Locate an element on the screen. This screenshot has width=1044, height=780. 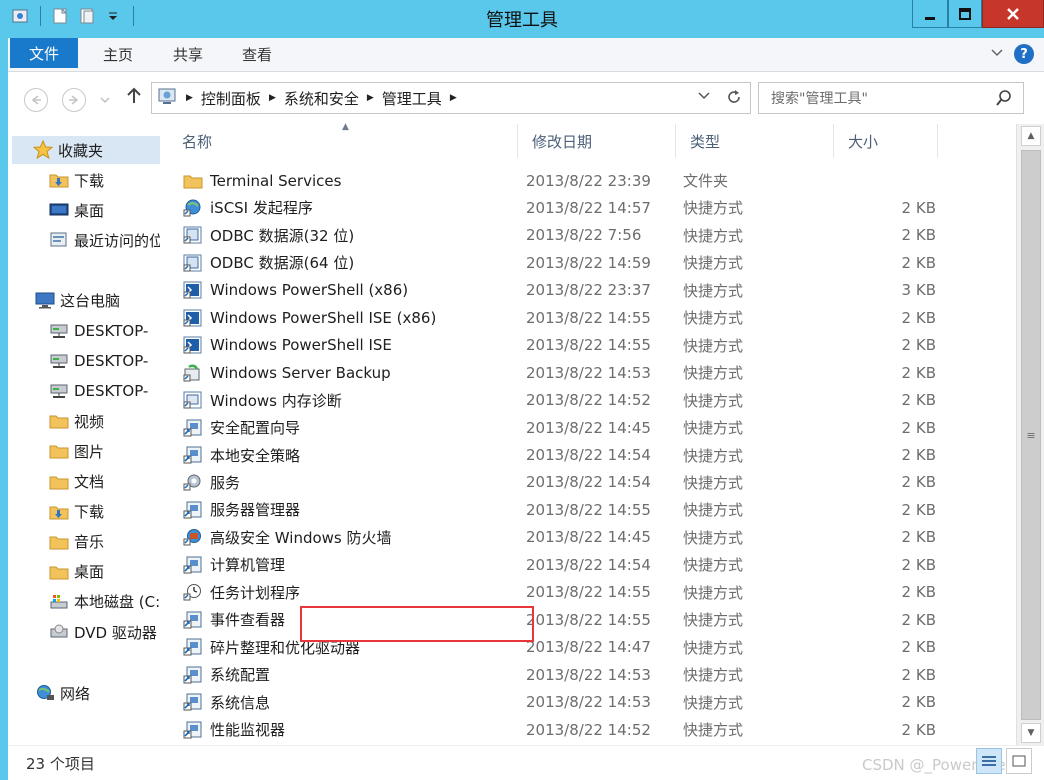
address-bar: ▶ 控制面板 ▶ 系统和安全 ▶ 管理工具 ▶ is located at coordinates (451, 98).